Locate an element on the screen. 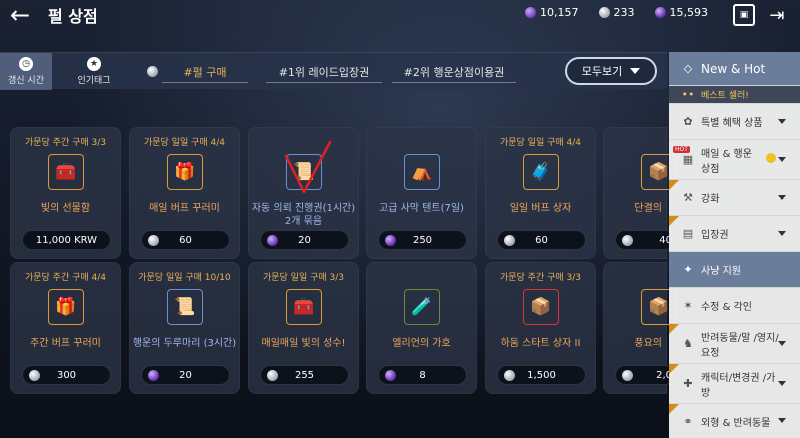  purple-crystal-icon is located at coordinates (530, 12).